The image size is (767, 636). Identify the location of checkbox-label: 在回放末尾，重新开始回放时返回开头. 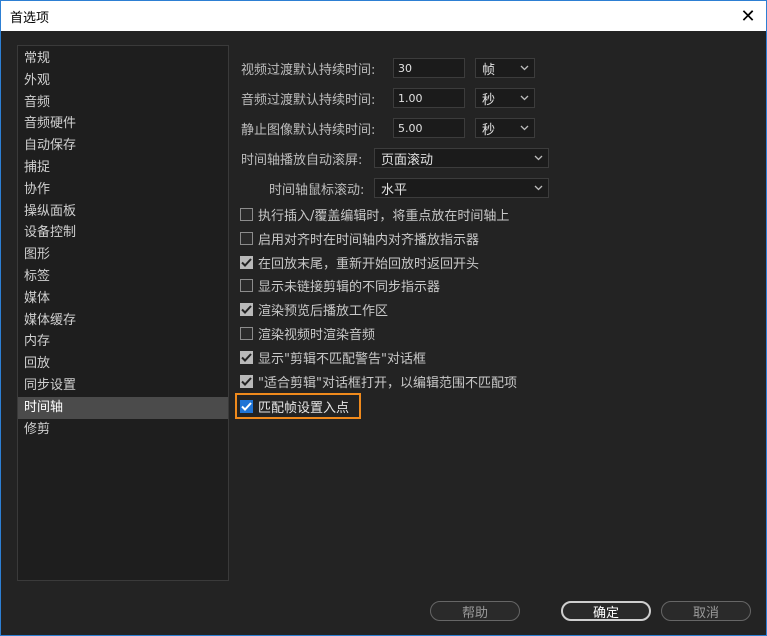
(369, 264).